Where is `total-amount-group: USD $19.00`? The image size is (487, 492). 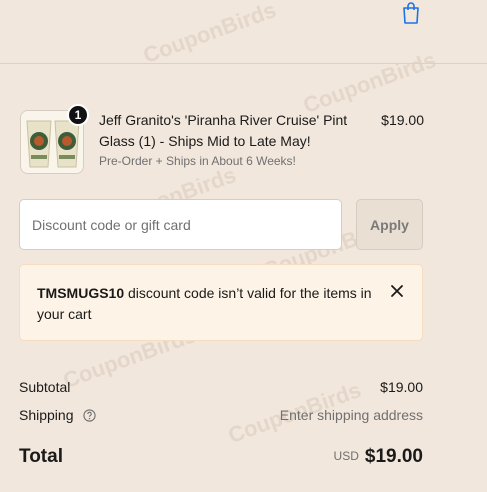 total-amount-group: USD $19.00 is located at coordinates (378, 457).